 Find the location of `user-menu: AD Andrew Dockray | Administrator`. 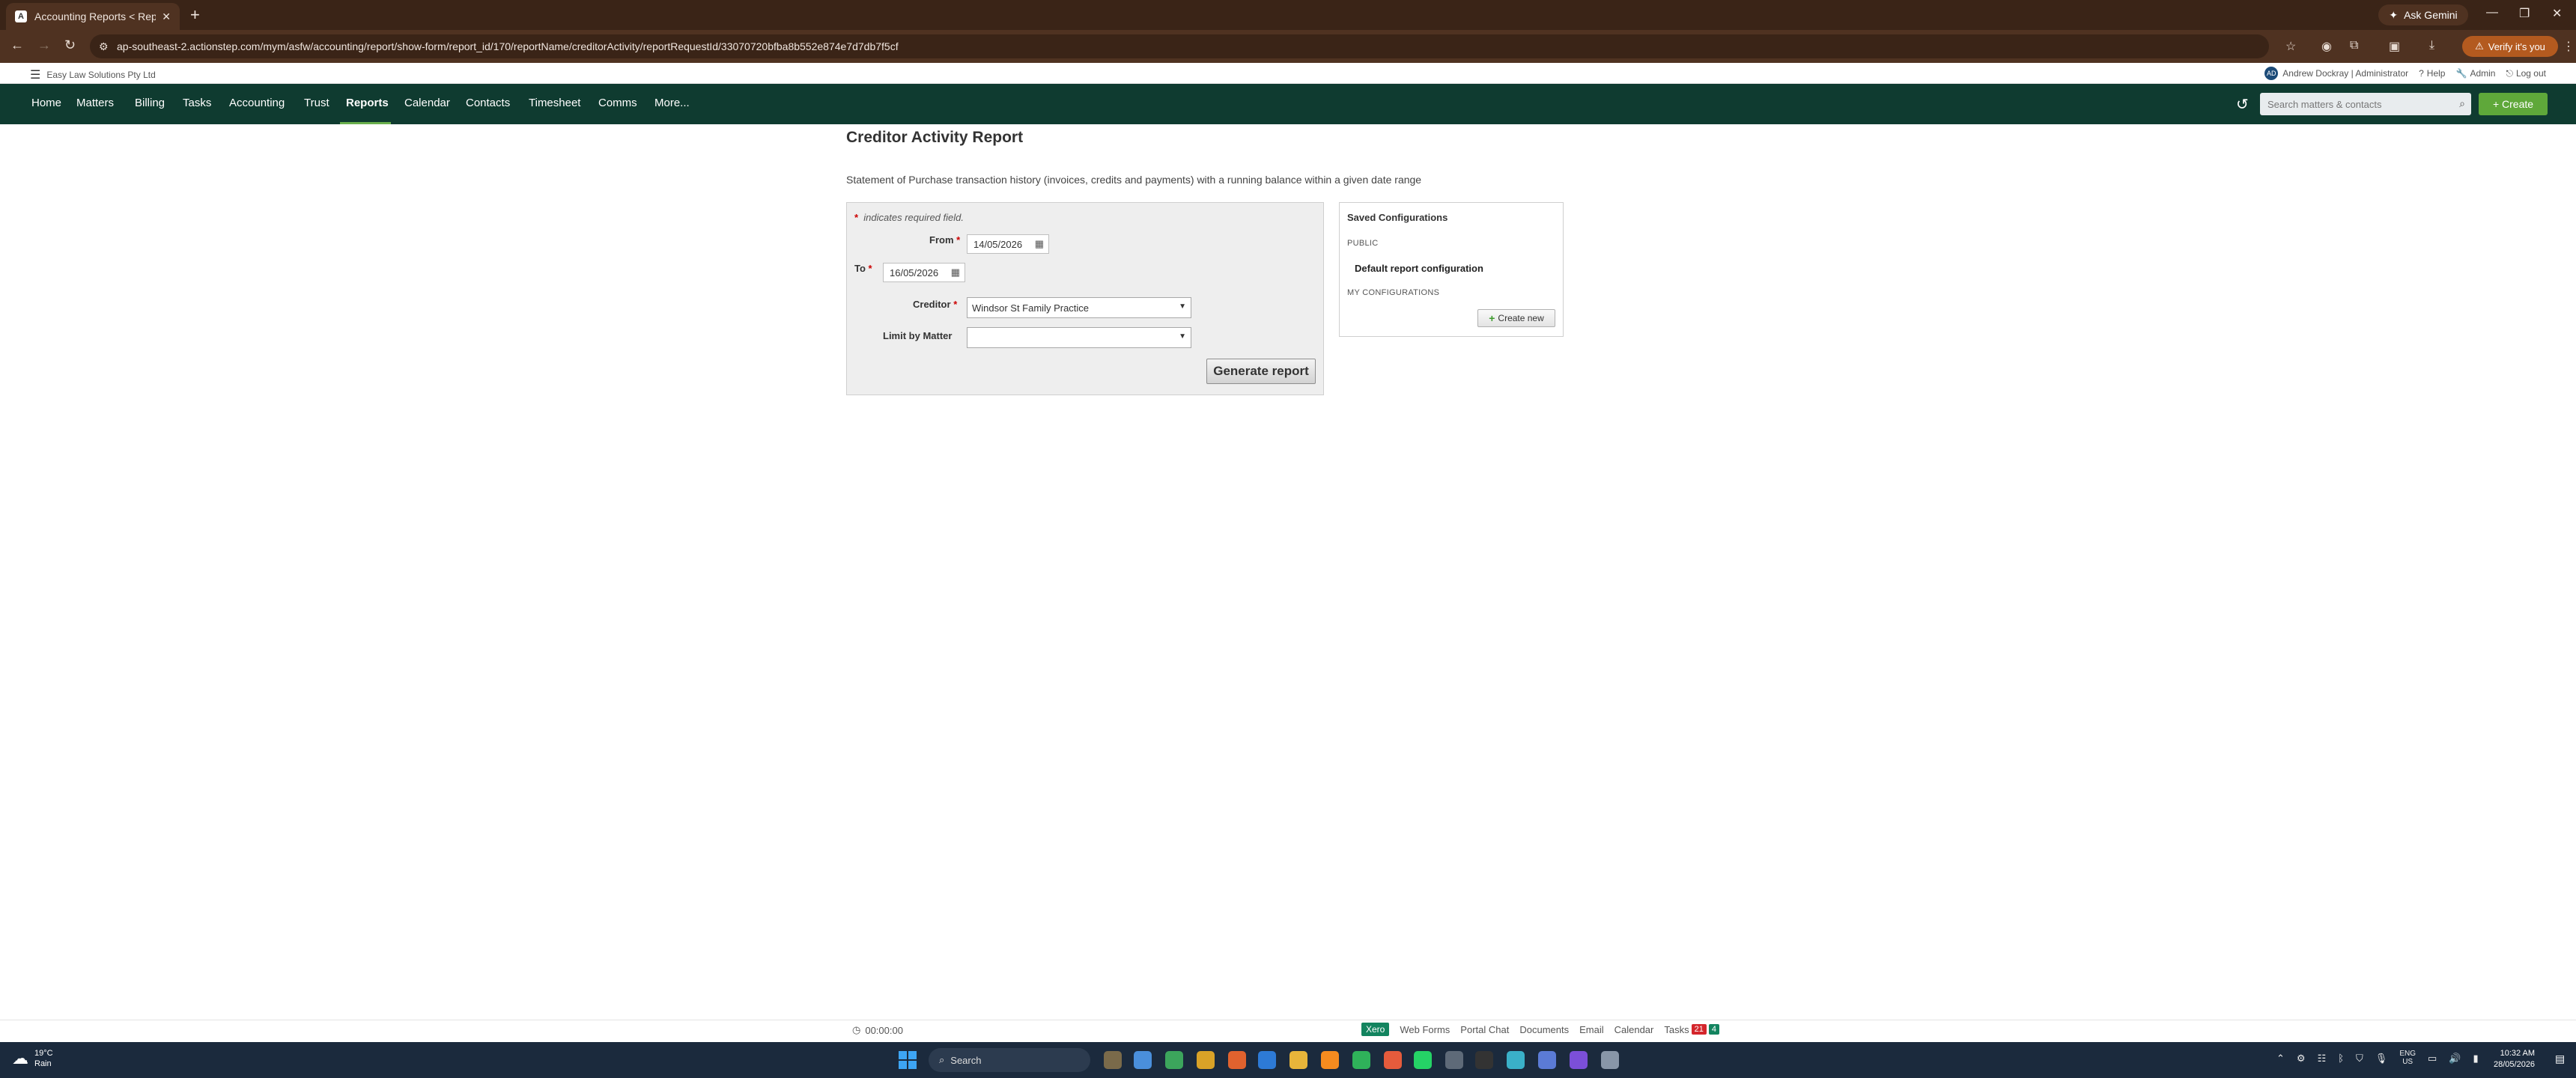

user-menu: AD Andrew Dockray | Administrator is located at coordinates (2336, 73).